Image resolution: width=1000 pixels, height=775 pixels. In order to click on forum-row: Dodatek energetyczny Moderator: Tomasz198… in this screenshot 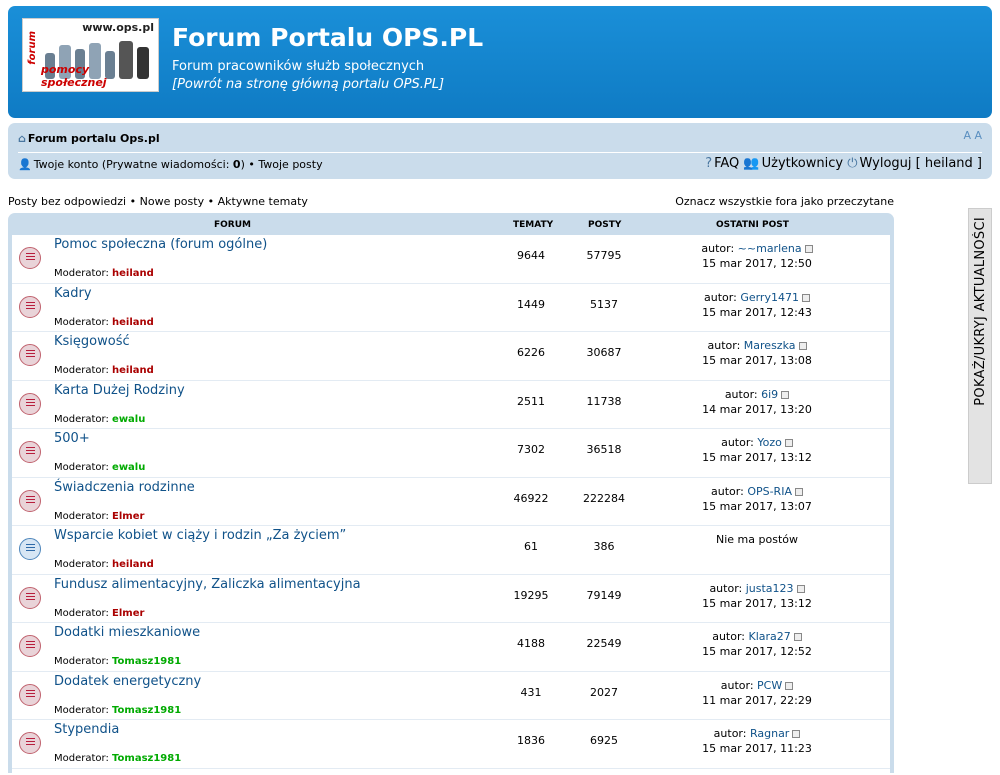, I will do `click(451, 696)`.